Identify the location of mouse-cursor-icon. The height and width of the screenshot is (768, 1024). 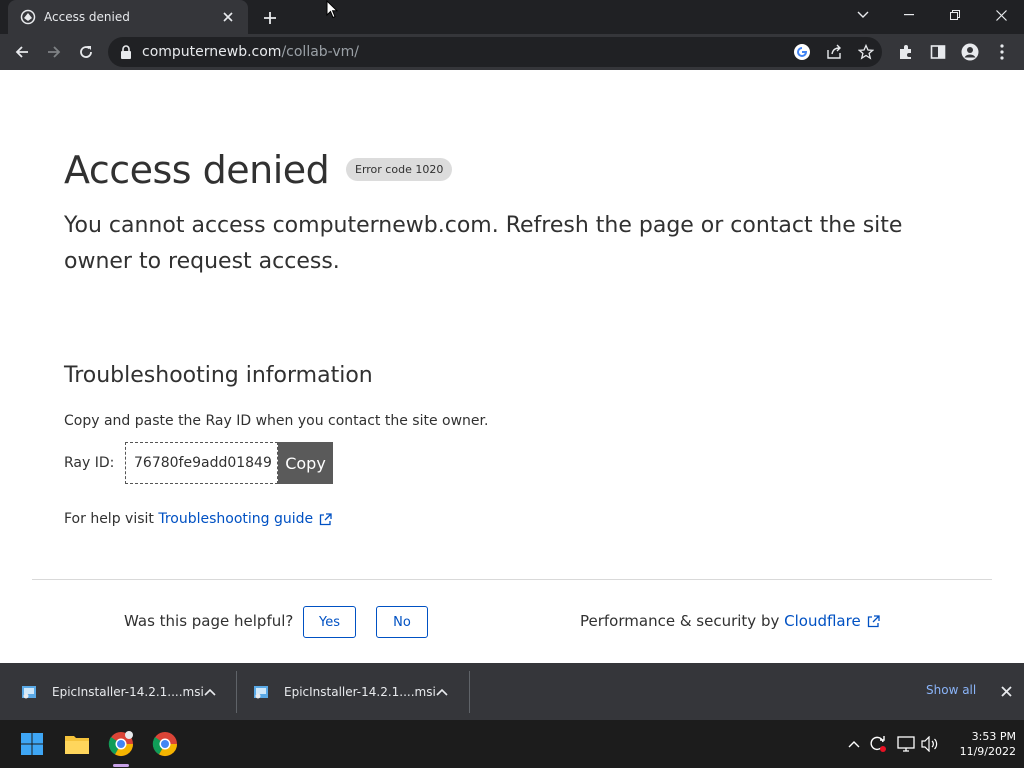
(332, 11).